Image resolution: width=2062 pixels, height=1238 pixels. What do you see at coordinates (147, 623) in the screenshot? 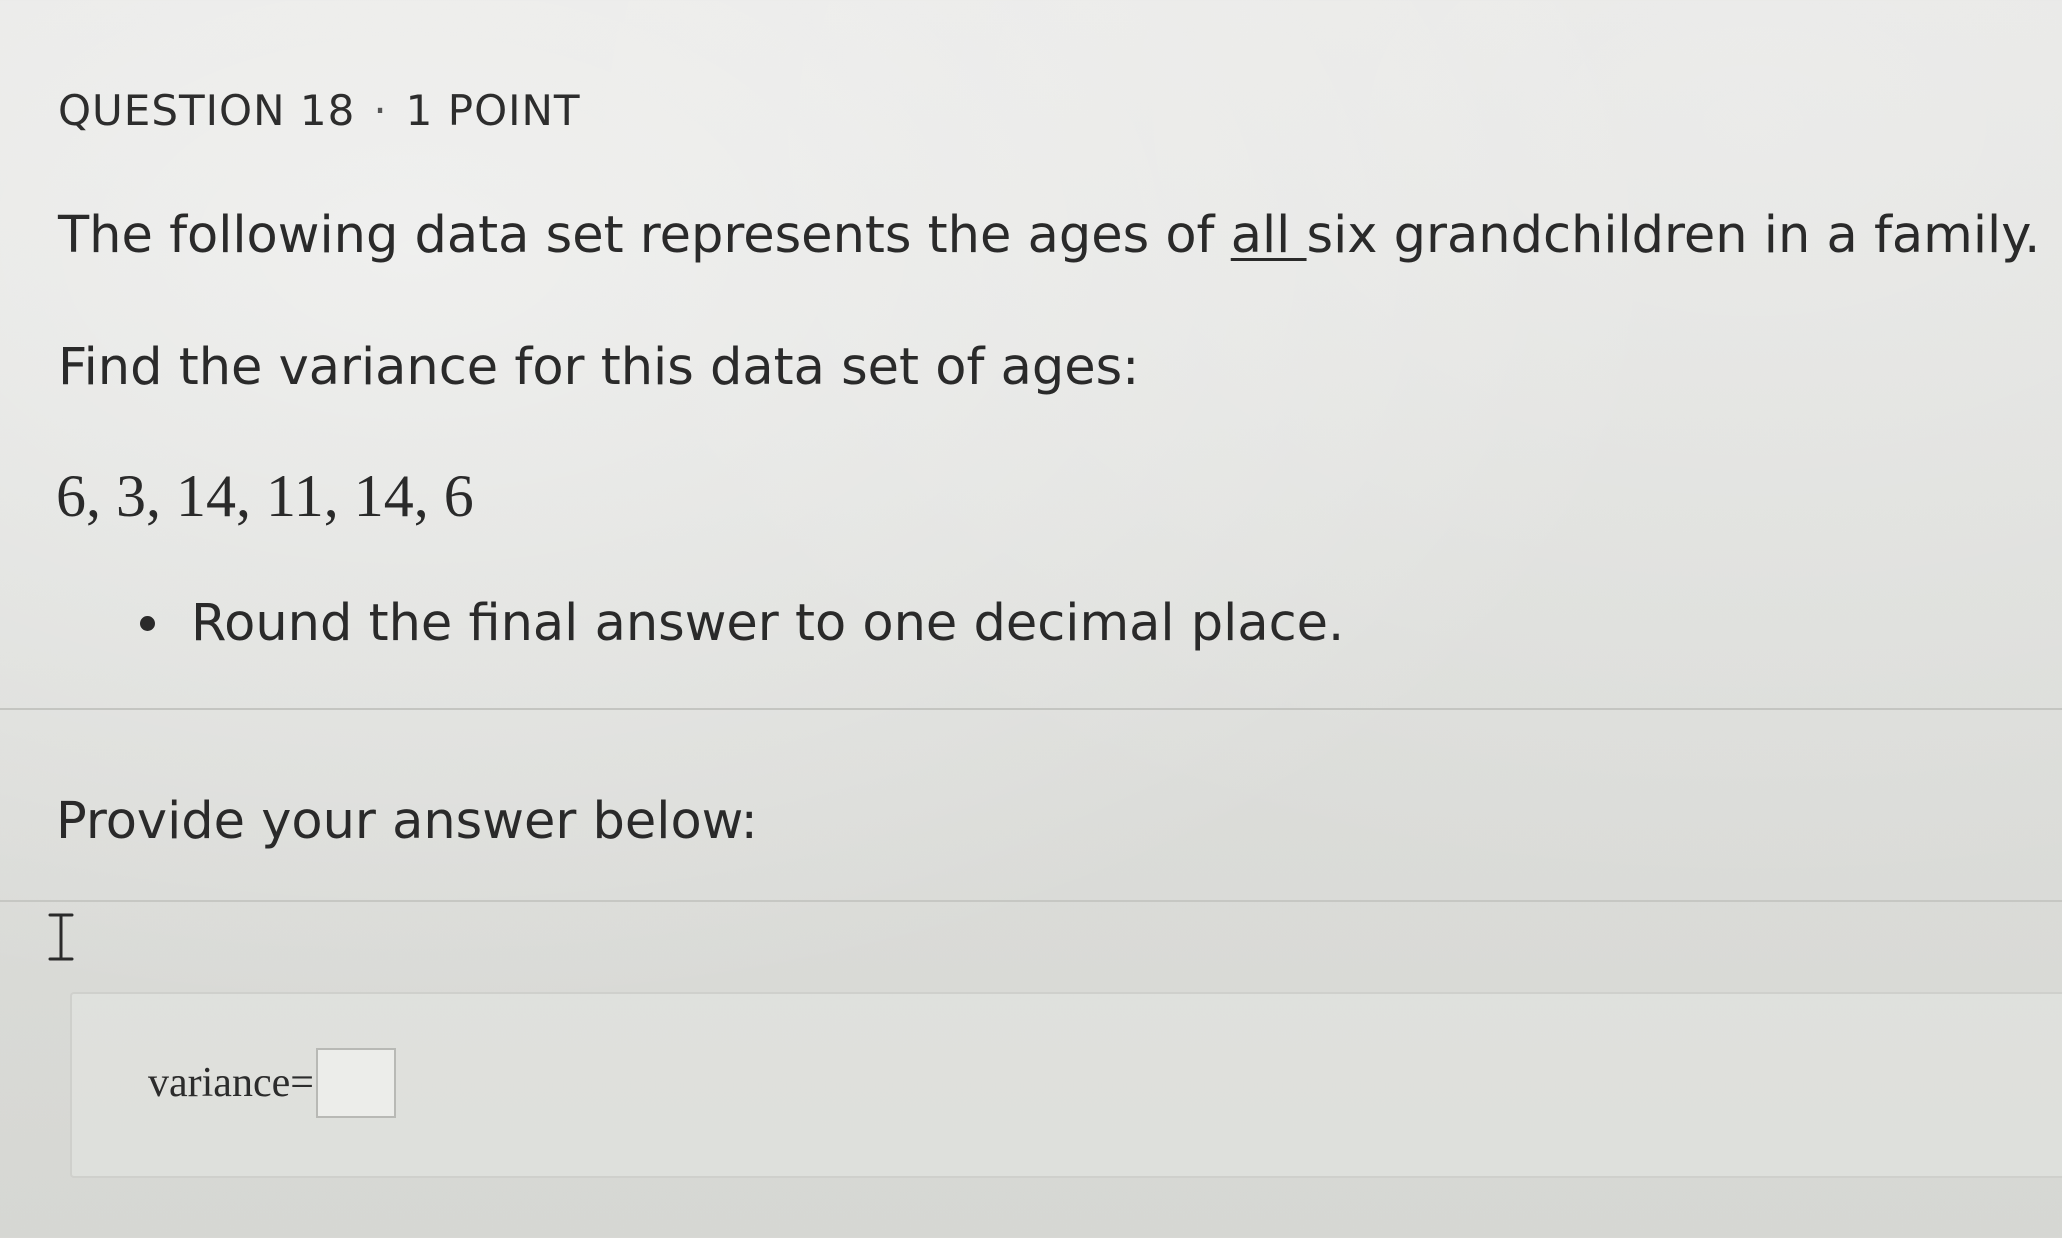
I see `bullet-dot-icon` at bounding box center [147, 623].